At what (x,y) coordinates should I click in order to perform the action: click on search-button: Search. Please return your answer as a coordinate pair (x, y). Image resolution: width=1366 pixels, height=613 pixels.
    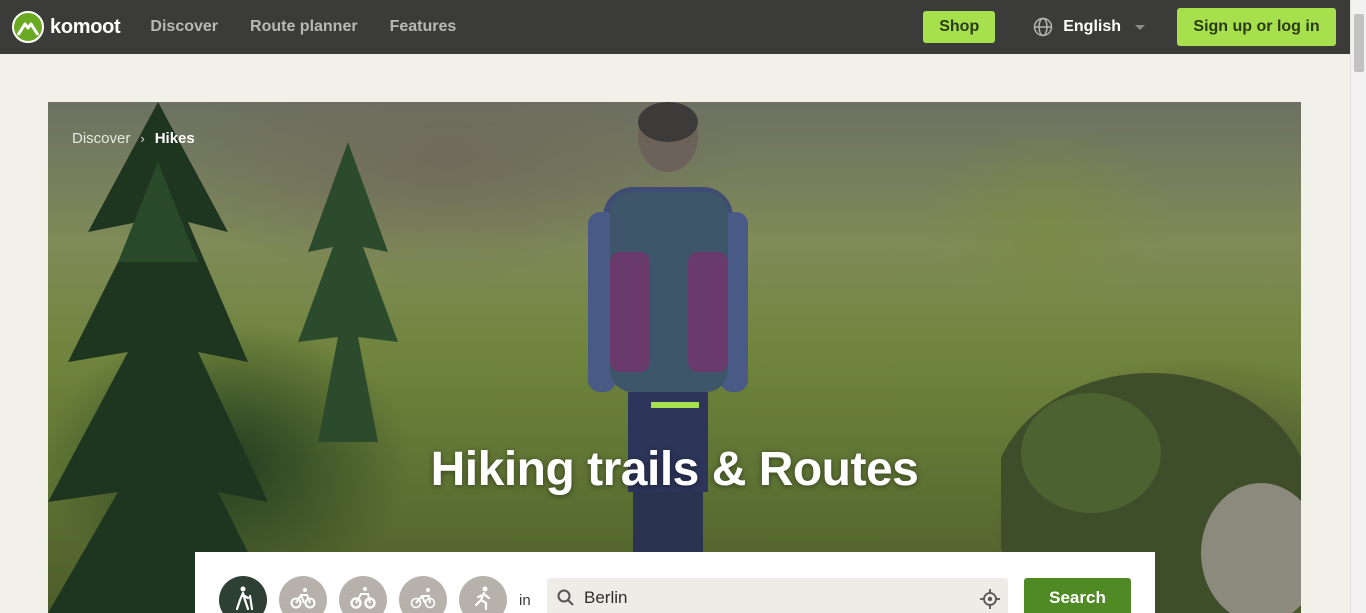
    Looking at the image, I should click on (1077, 595).